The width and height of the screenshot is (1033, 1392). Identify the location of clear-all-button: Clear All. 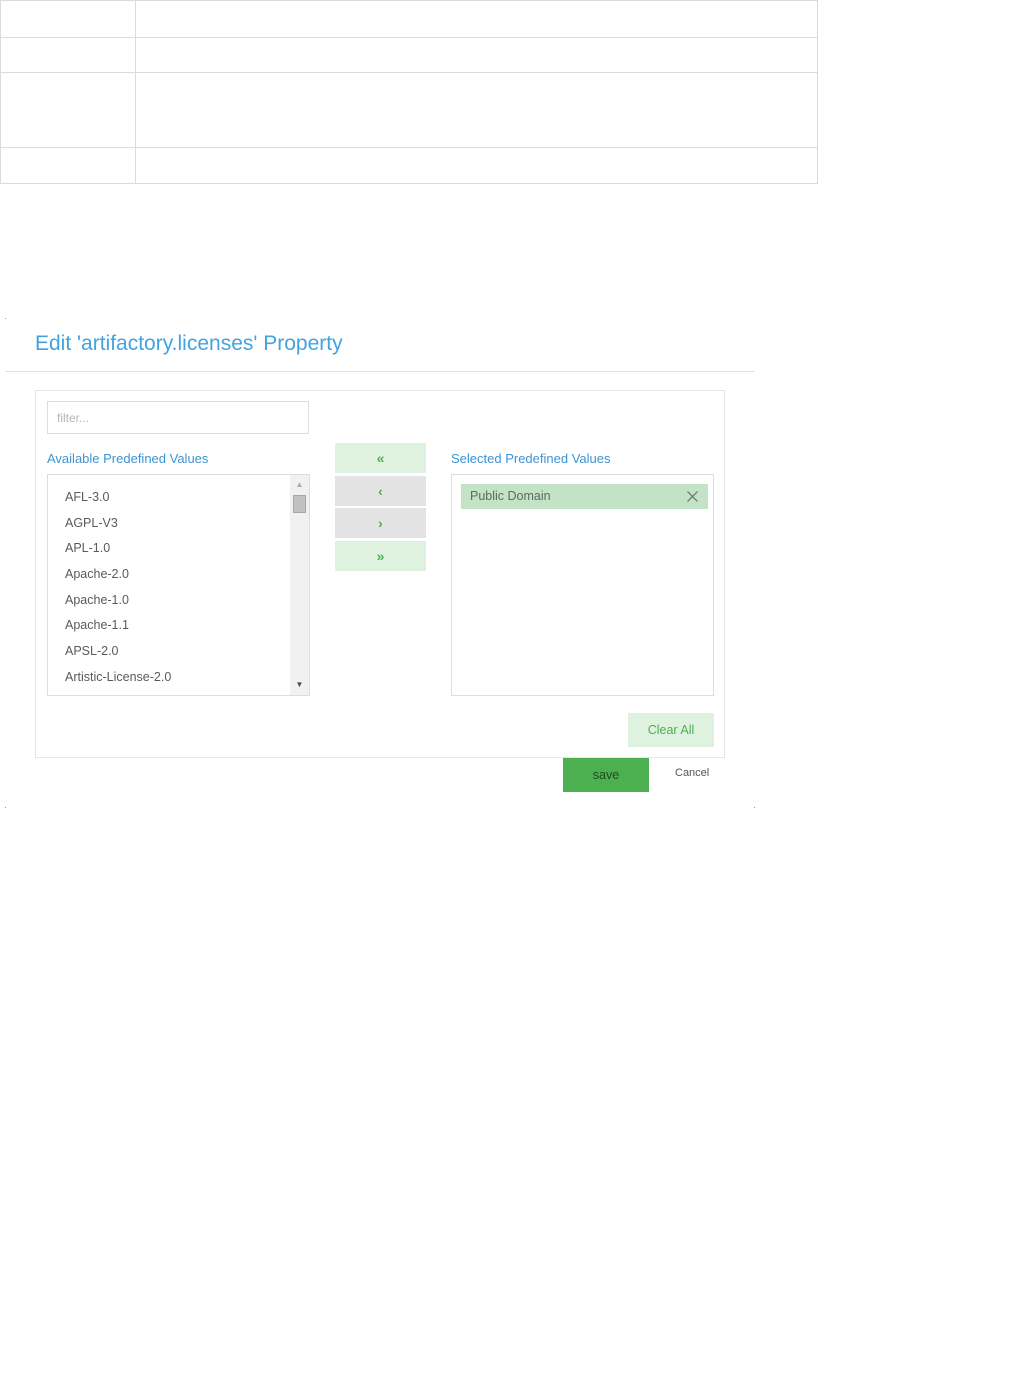
(671, 730).